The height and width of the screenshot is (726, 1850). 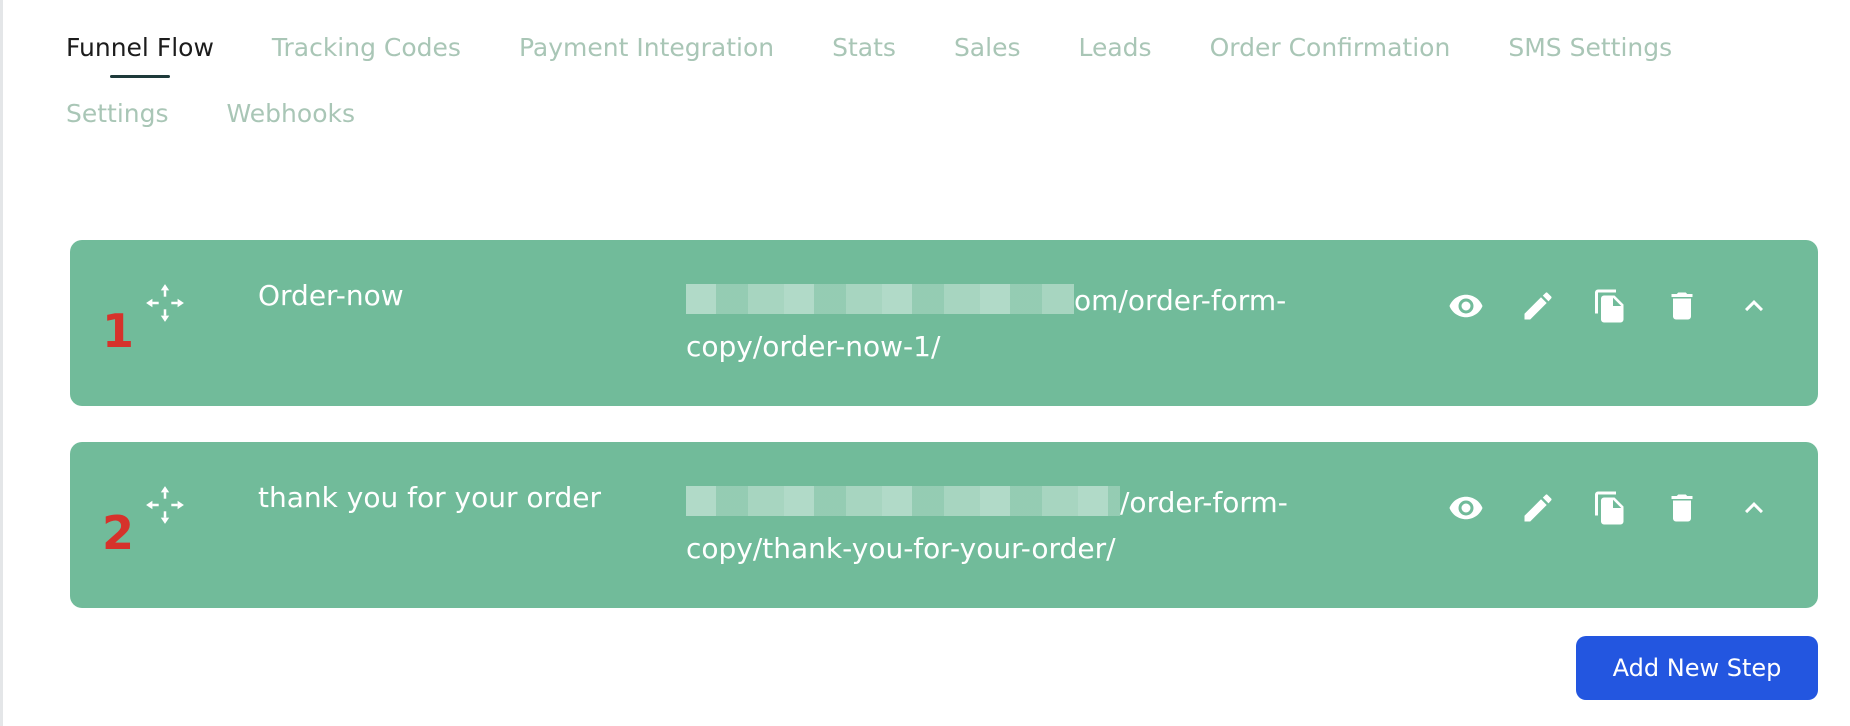 What do you see at coordinates (646, 48) in the screenshot?
I see `tab-payment-integration: Payment Integration` at bounding box center [646, 48].